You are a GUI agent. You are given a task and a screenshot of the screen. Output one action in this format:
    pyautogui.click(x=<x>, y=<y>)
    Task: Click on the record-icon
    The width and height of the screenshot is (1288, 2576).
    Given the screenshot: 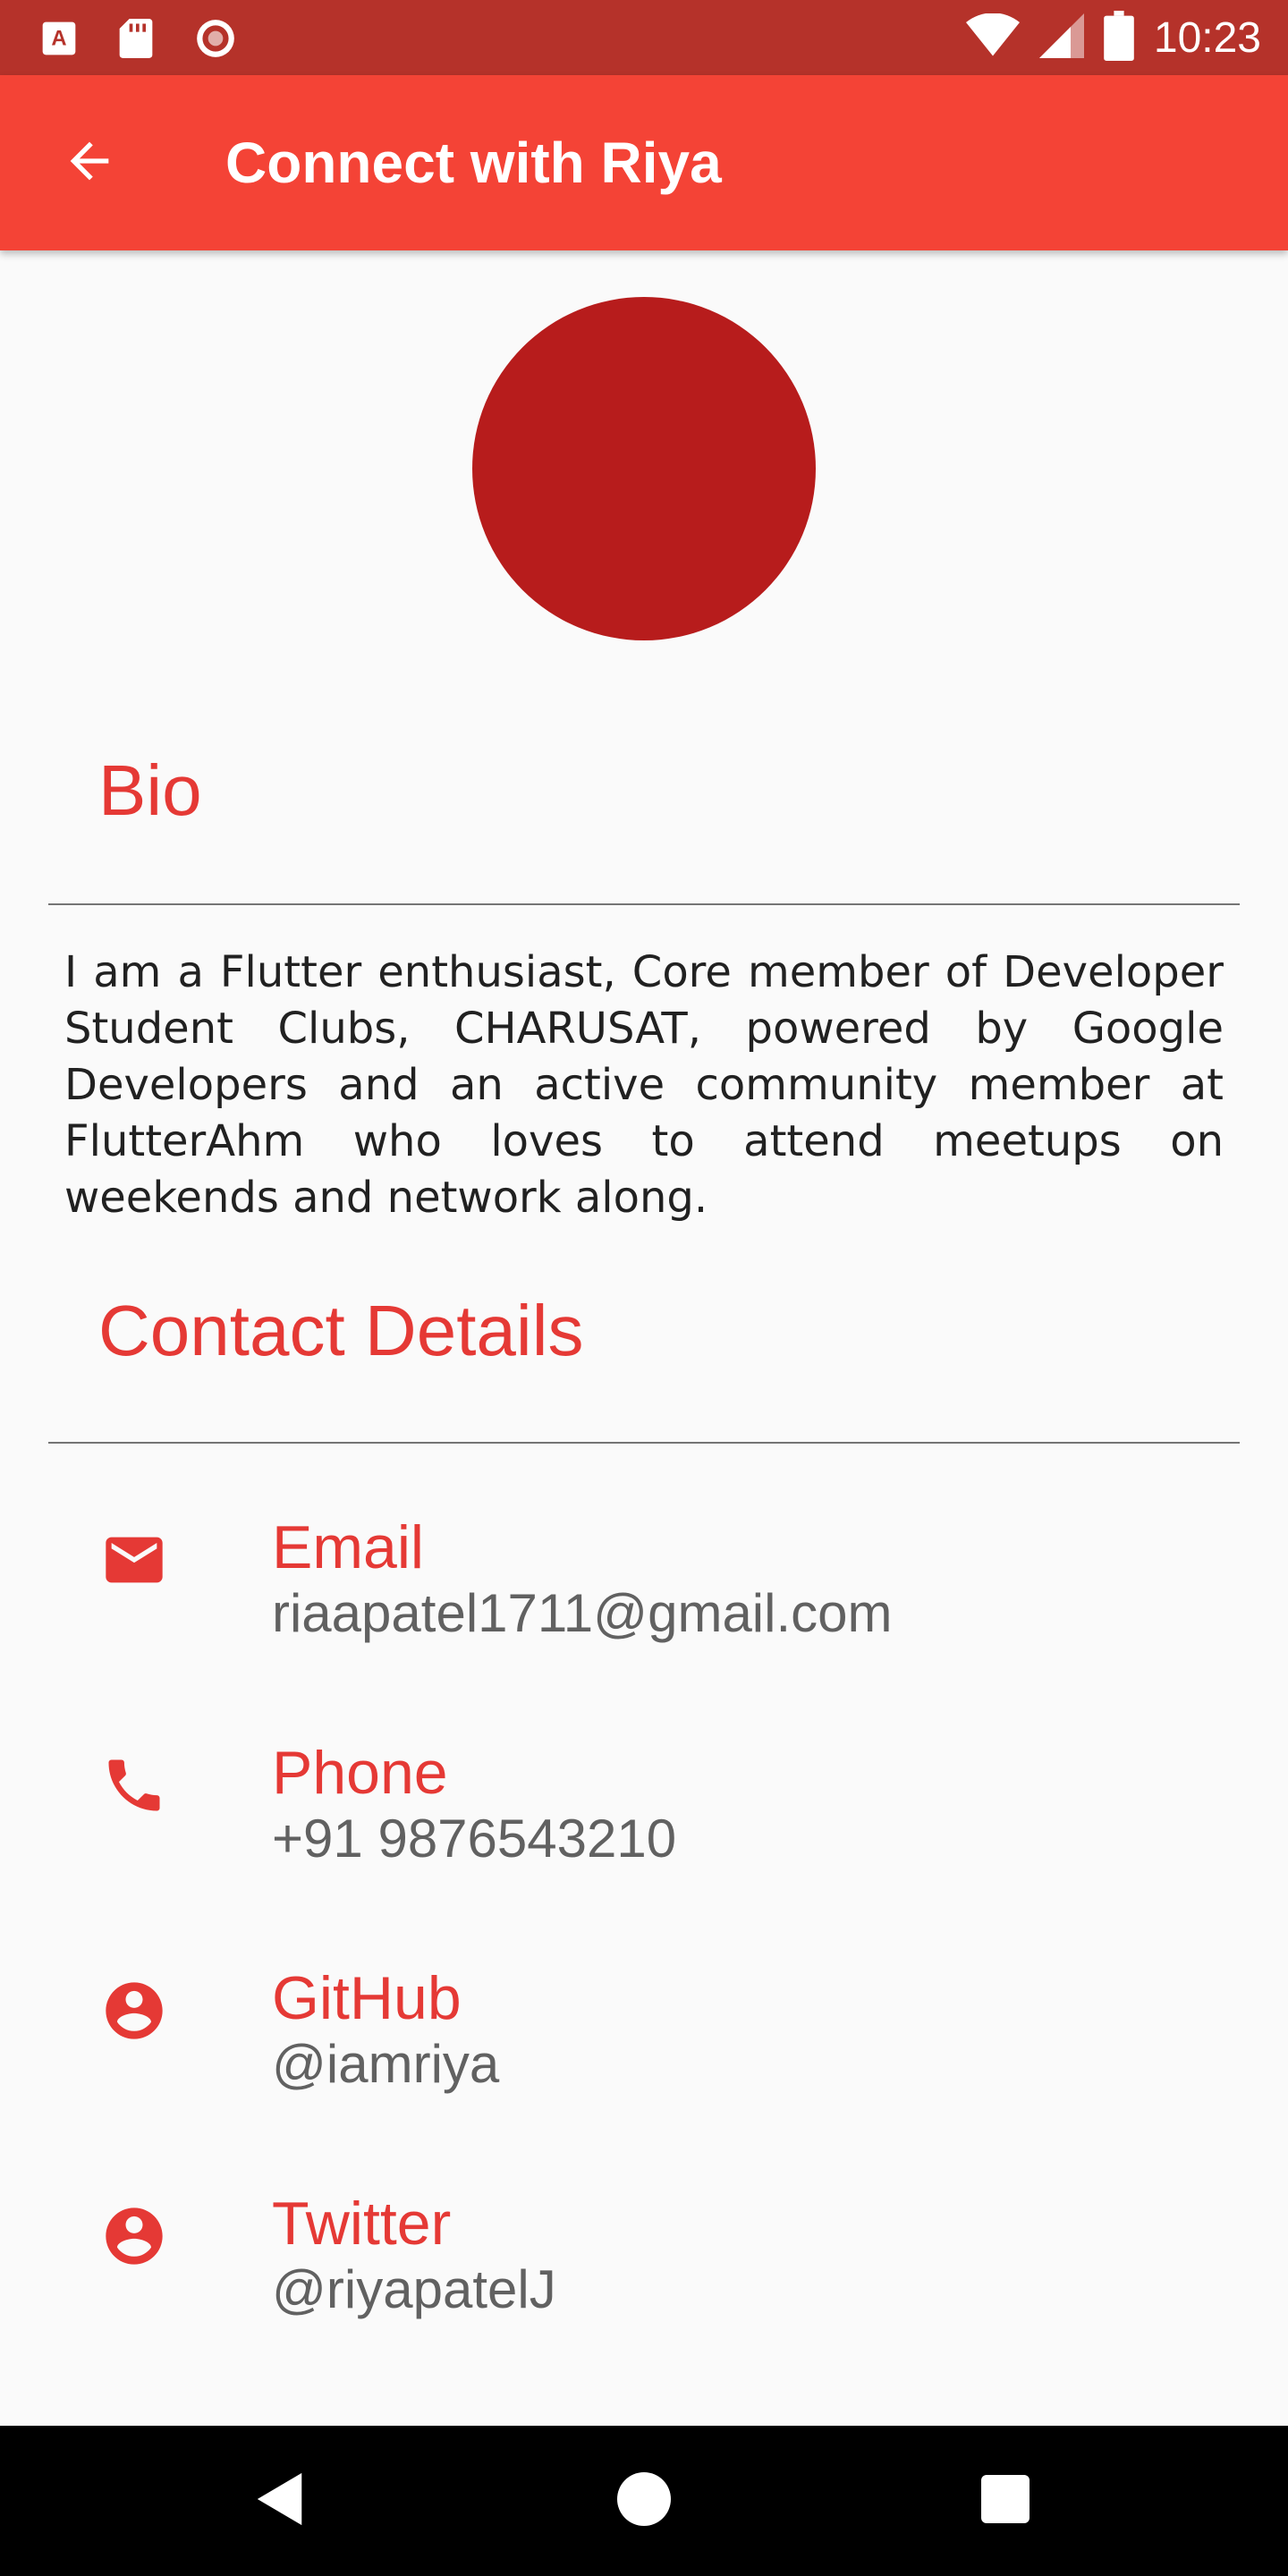 What is the action you would take?
    pyautogui.click(x=215, y=40)
    